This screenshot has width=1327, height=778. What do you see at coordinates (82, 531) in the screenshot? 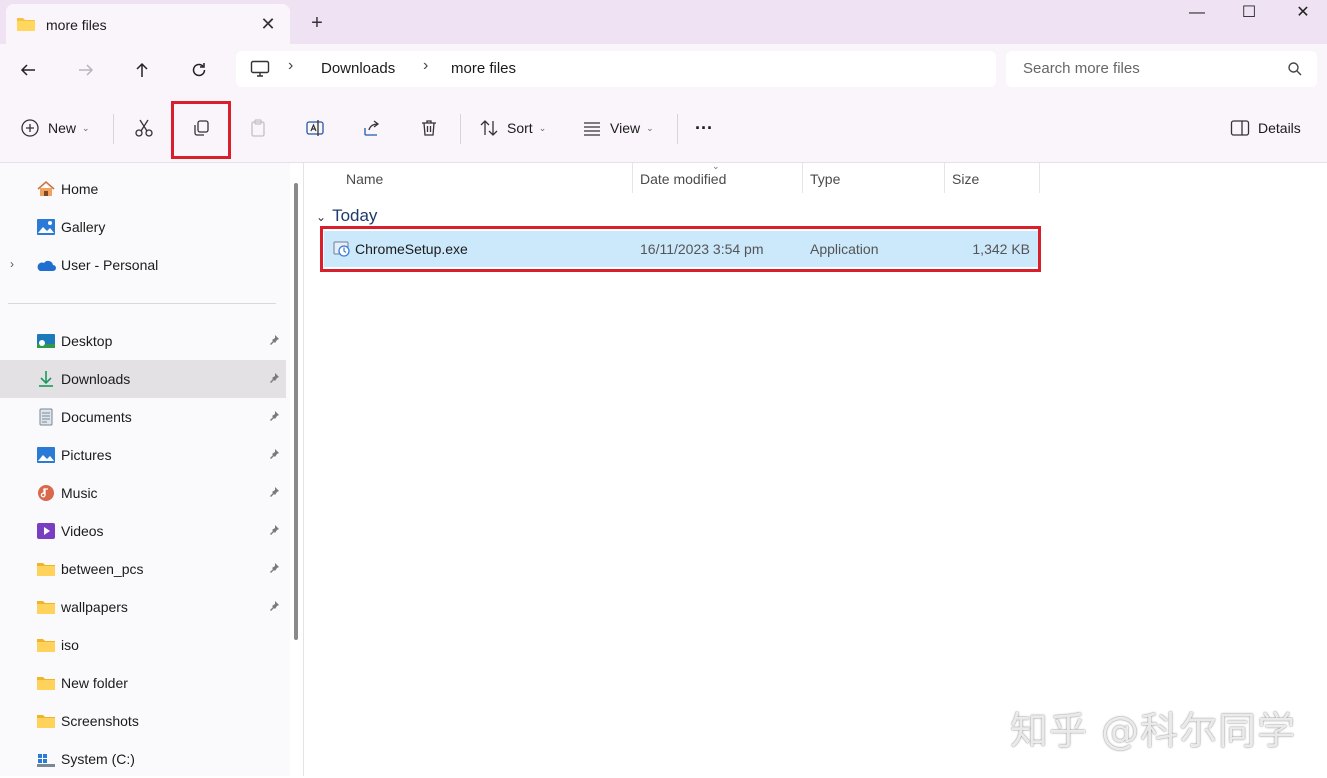
I see `sidebar-item-label: Videos` at bounding box center [82, 531].